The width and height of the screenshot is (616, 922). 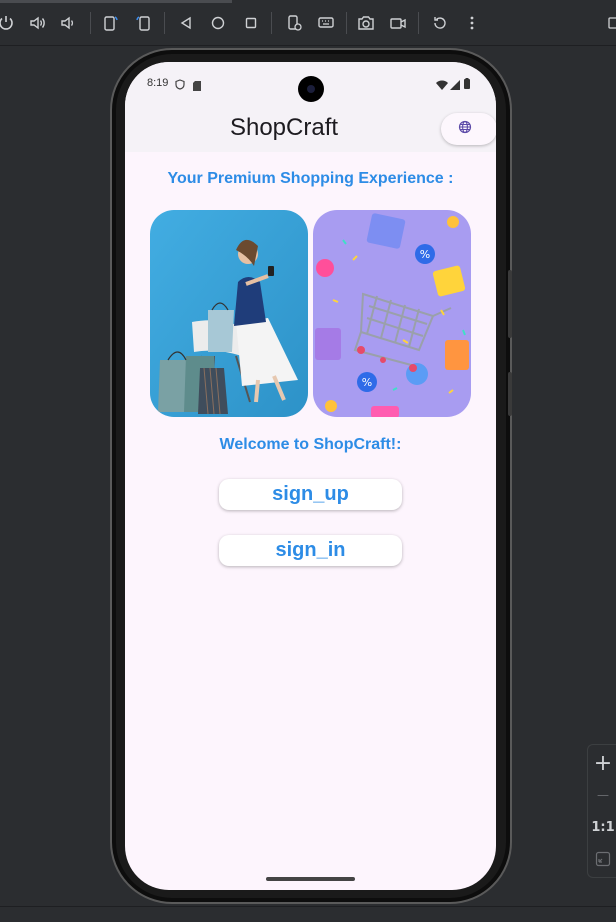 I want to click on sign-in-button: sign_in, so click(x=310, y=550).